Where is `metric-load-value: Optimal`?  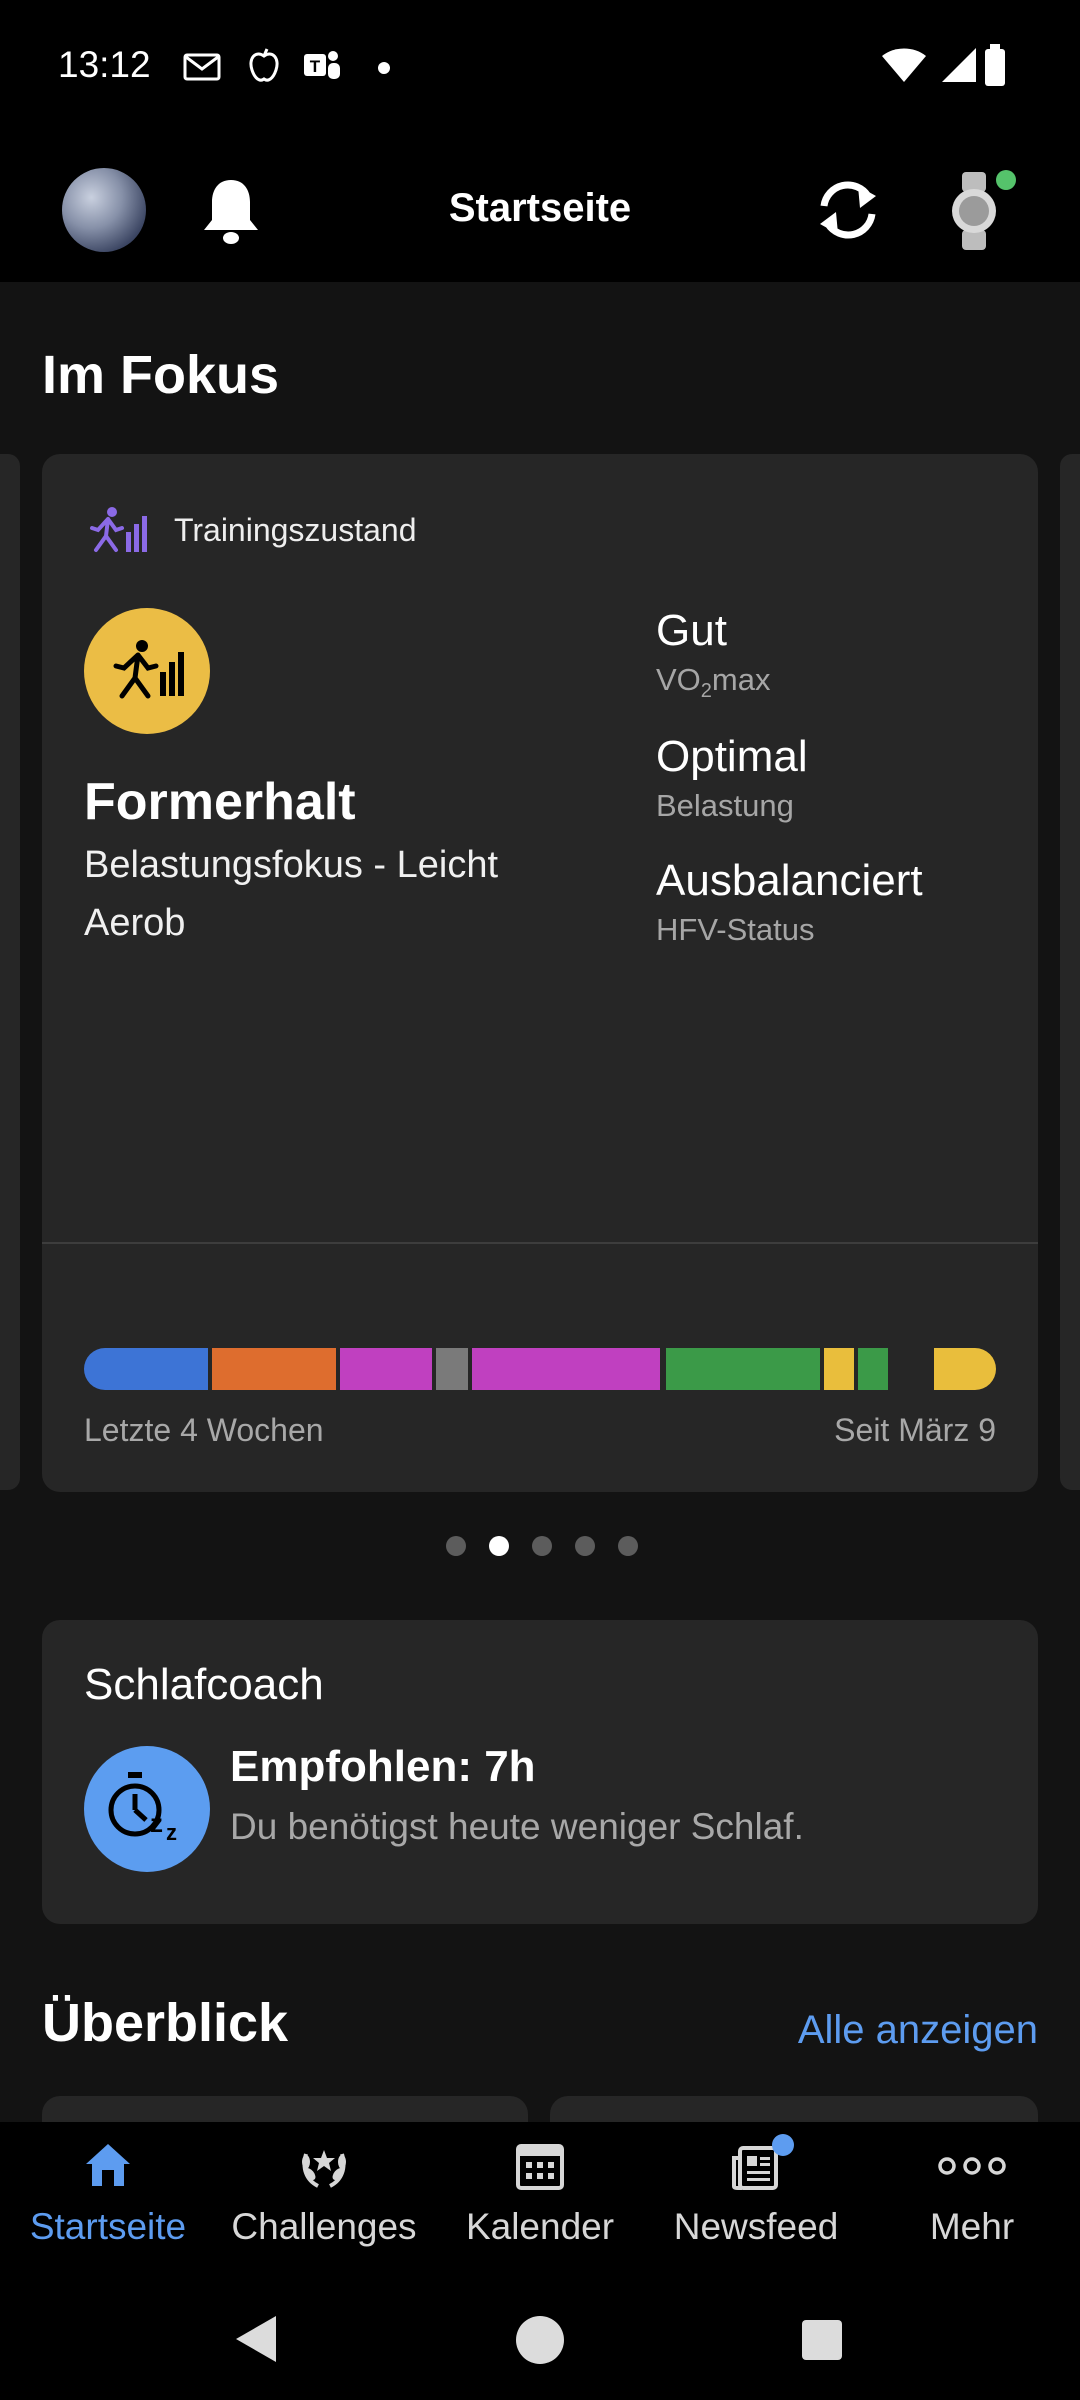
metric-load-value: Optimal is located at coordinates (732, 756).